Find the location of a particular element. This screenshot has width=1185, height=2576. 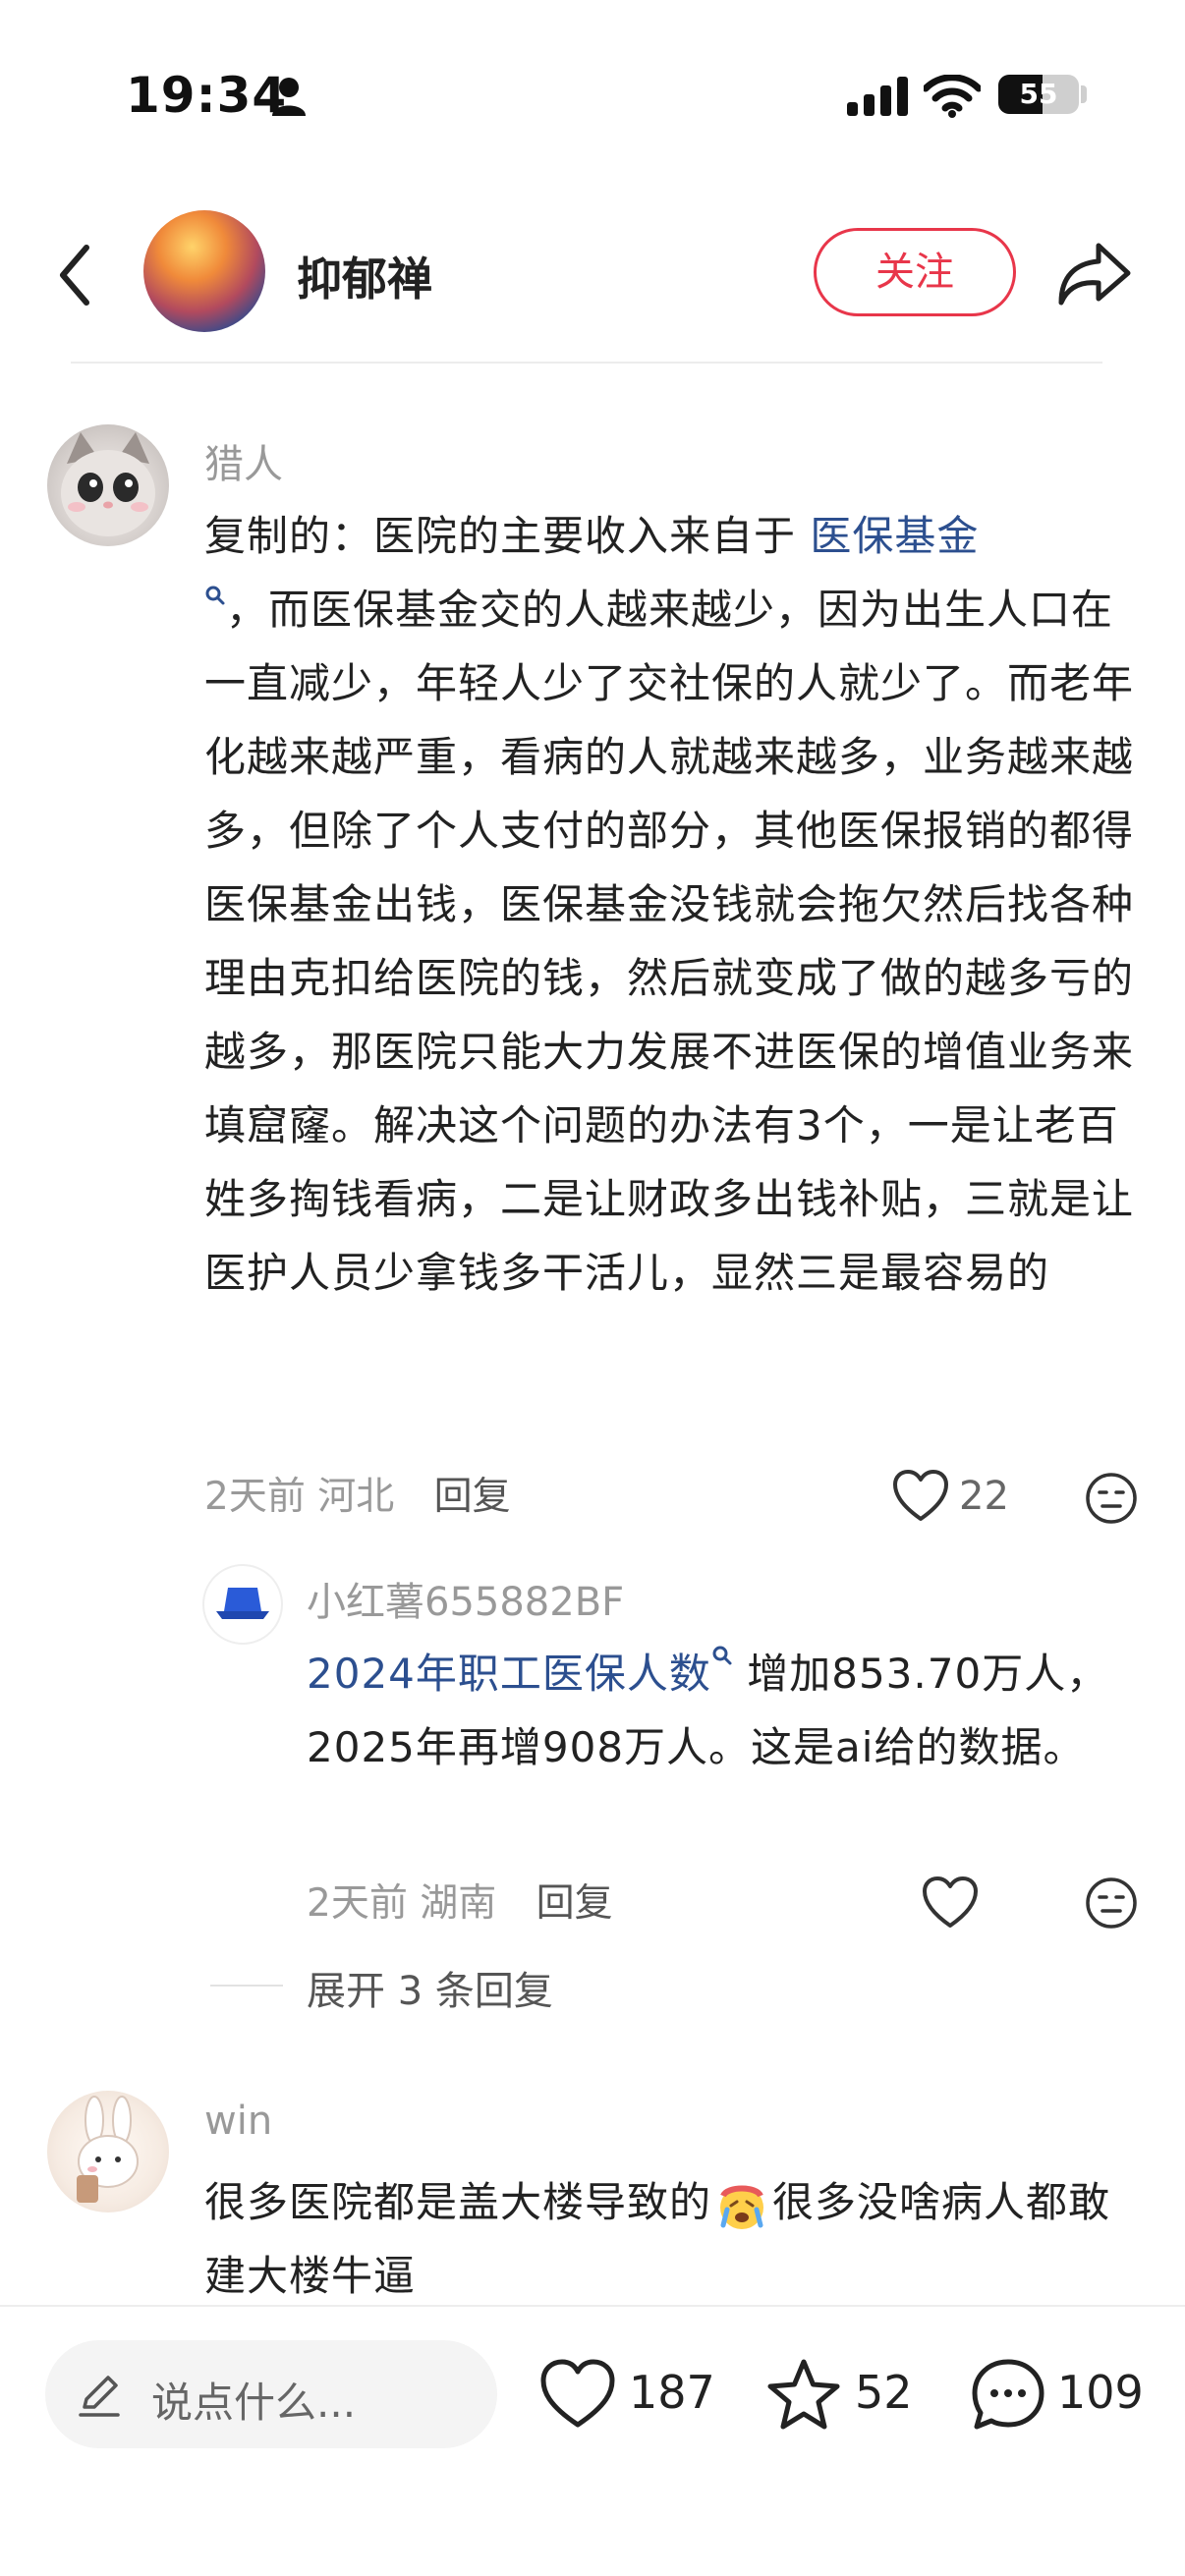

person-icon is located at coordinates (289, 97).